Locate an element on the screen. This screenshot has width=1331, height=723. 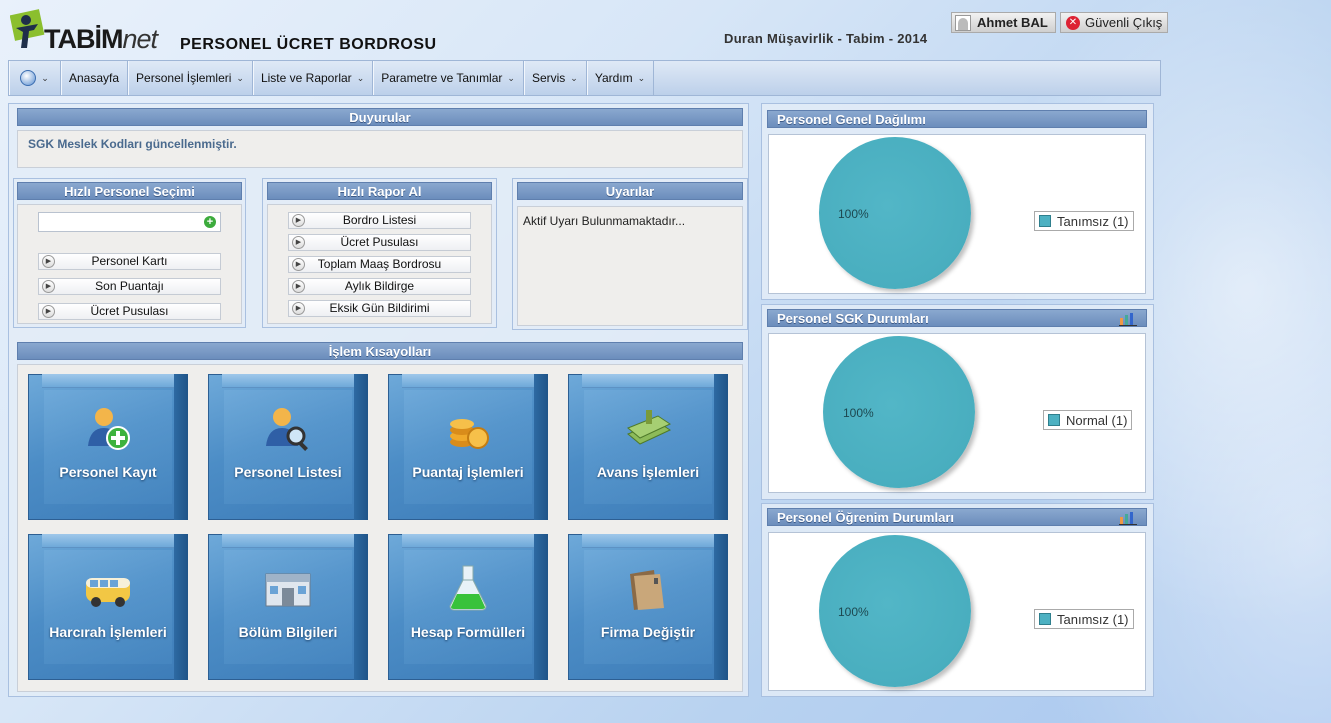
tile-label: Puantaj İşlemleri is located at coordinates (468, 472).